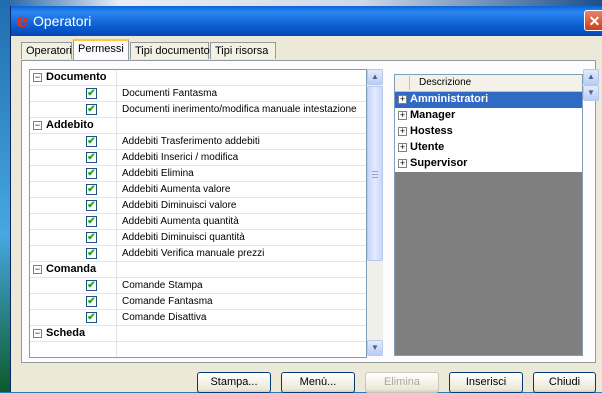 The height and width of the screenshot is (393, 602). I want to click on permission-label: Addebiti Diminuisci valore, so click(179, 205).